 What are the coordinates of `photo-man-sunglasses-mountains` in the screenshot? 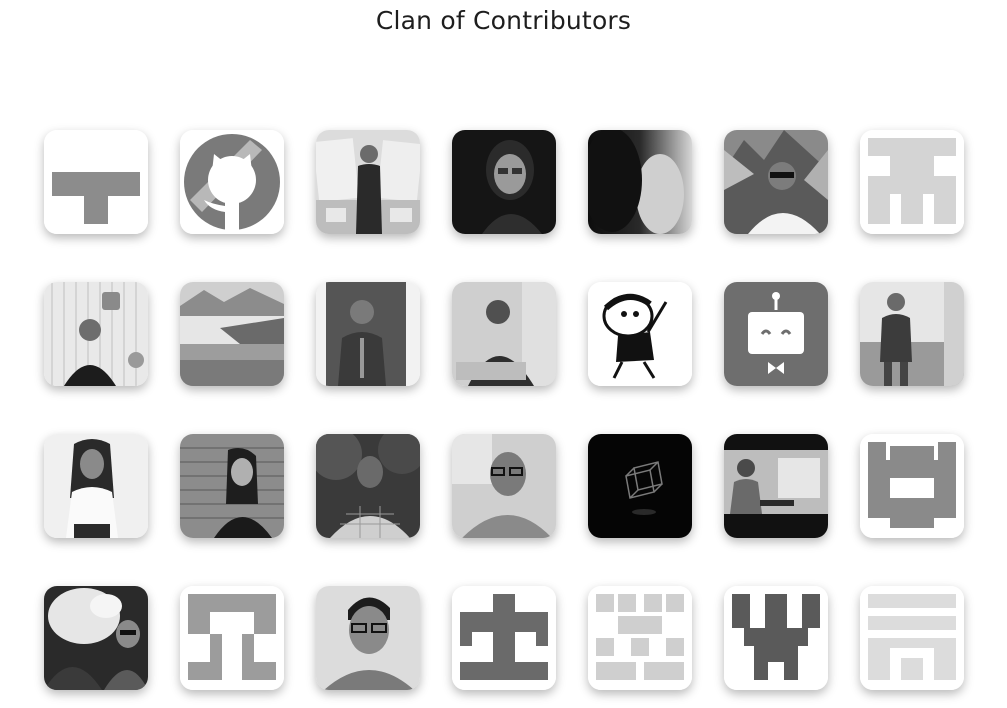 It's located at (776, 182).